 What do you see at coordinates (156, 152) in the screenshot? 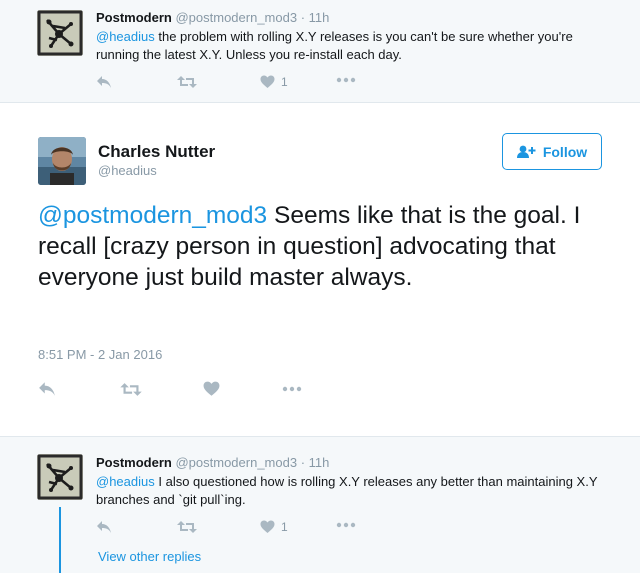
I see `author-name: Charles Nutter` at bounding box center [156, 152].